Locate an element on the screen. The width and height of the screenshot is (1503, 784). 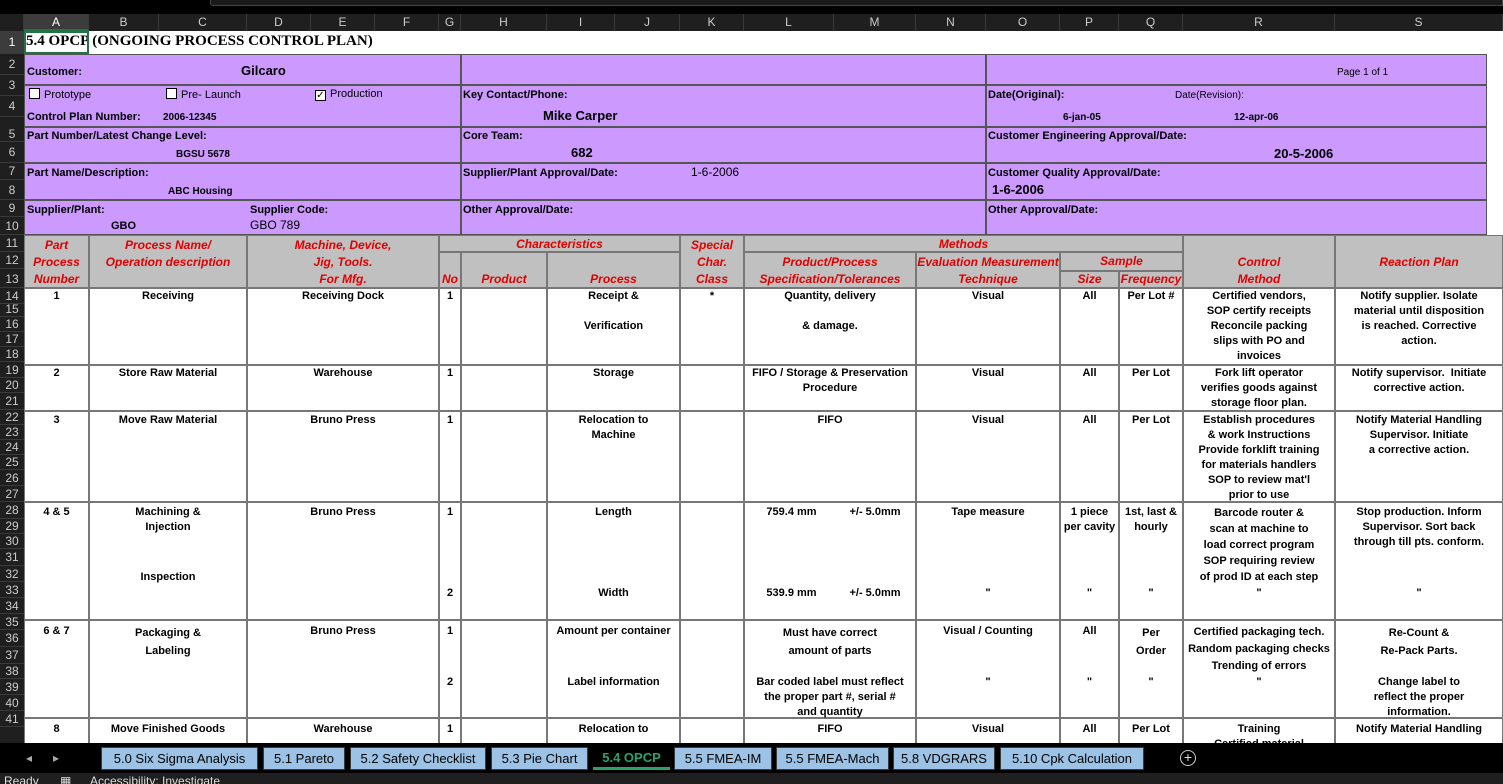
sheet-tab-opcp: 5.4 OPCP is located at coordinates (631, 758).